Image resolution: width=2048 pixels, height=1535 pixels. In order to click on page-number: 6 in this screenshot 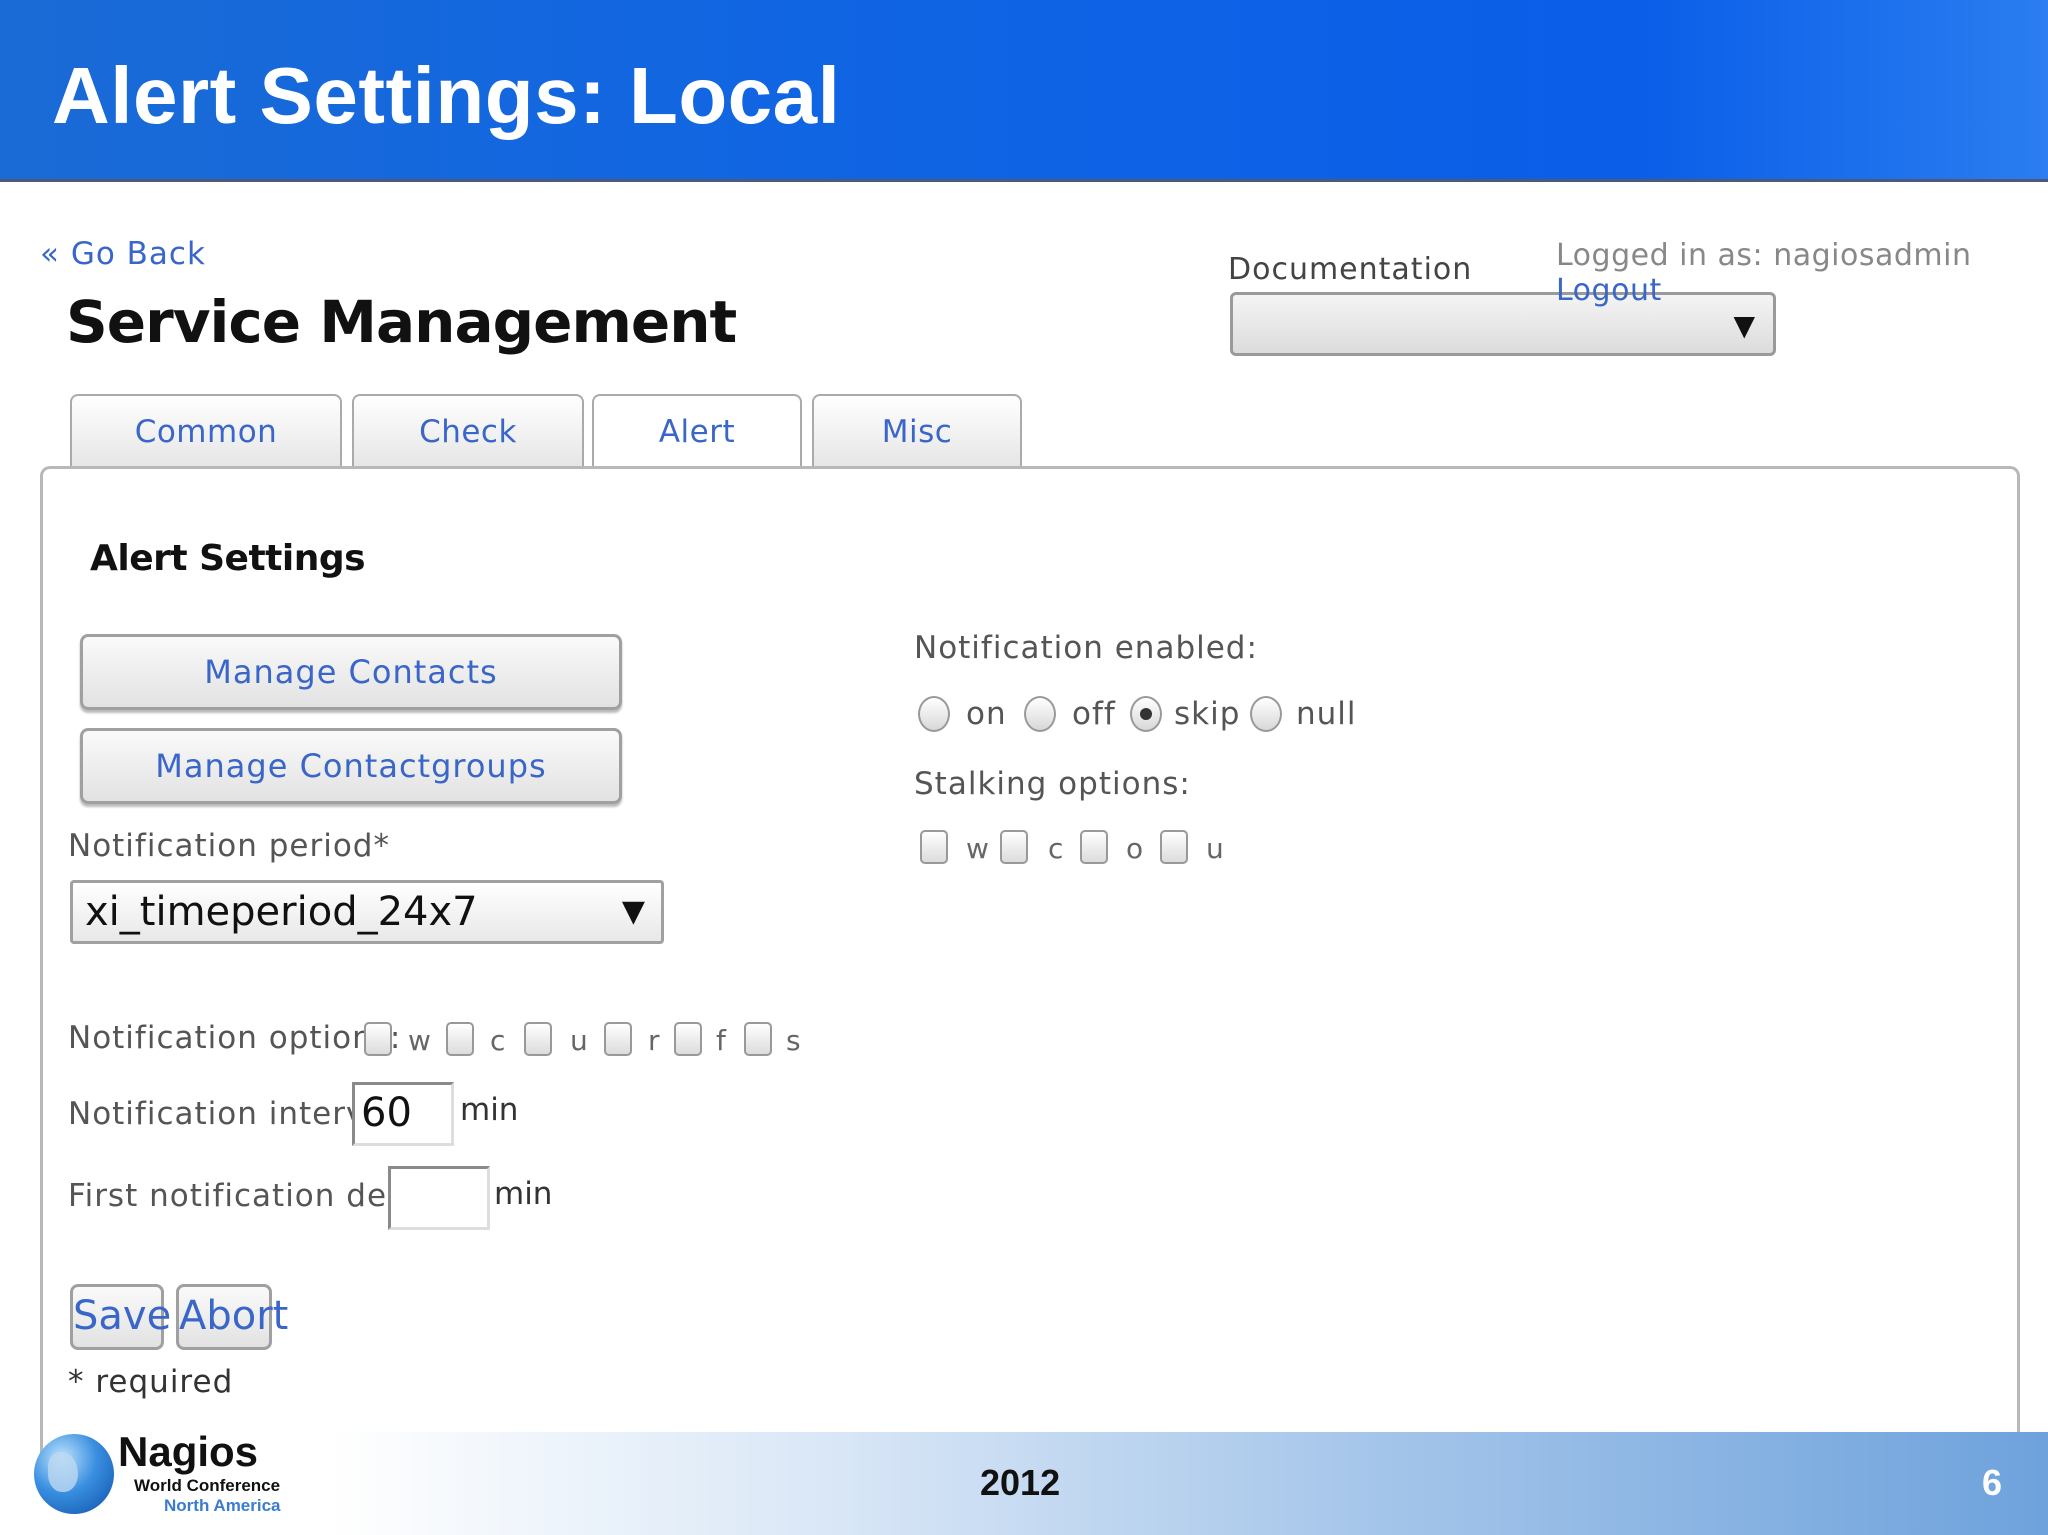, I will do `click(1992, 1482)`.